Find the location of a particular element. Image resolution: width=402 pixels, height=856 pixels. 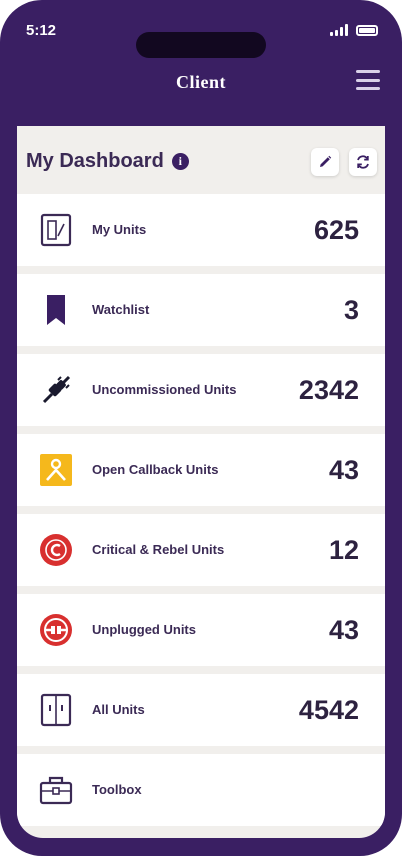

refresh-button is located at coordinates (363, 162).